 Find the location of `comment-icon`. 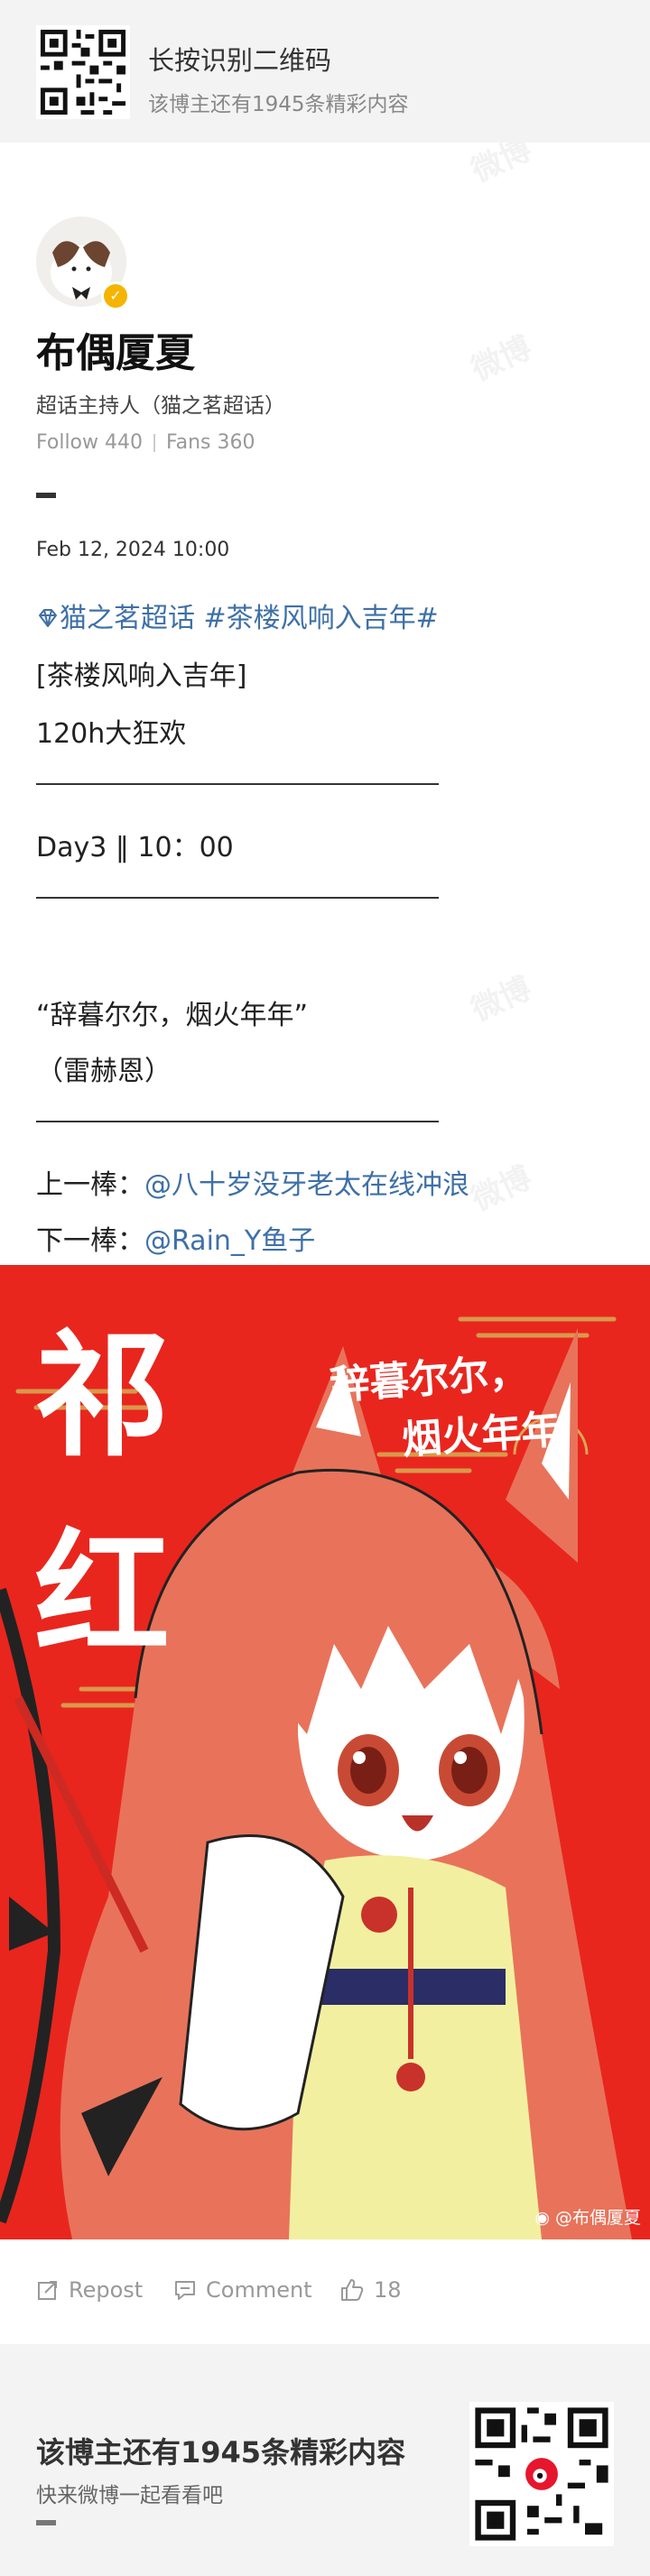

comment-icon is located at coordinates (185, 2290).